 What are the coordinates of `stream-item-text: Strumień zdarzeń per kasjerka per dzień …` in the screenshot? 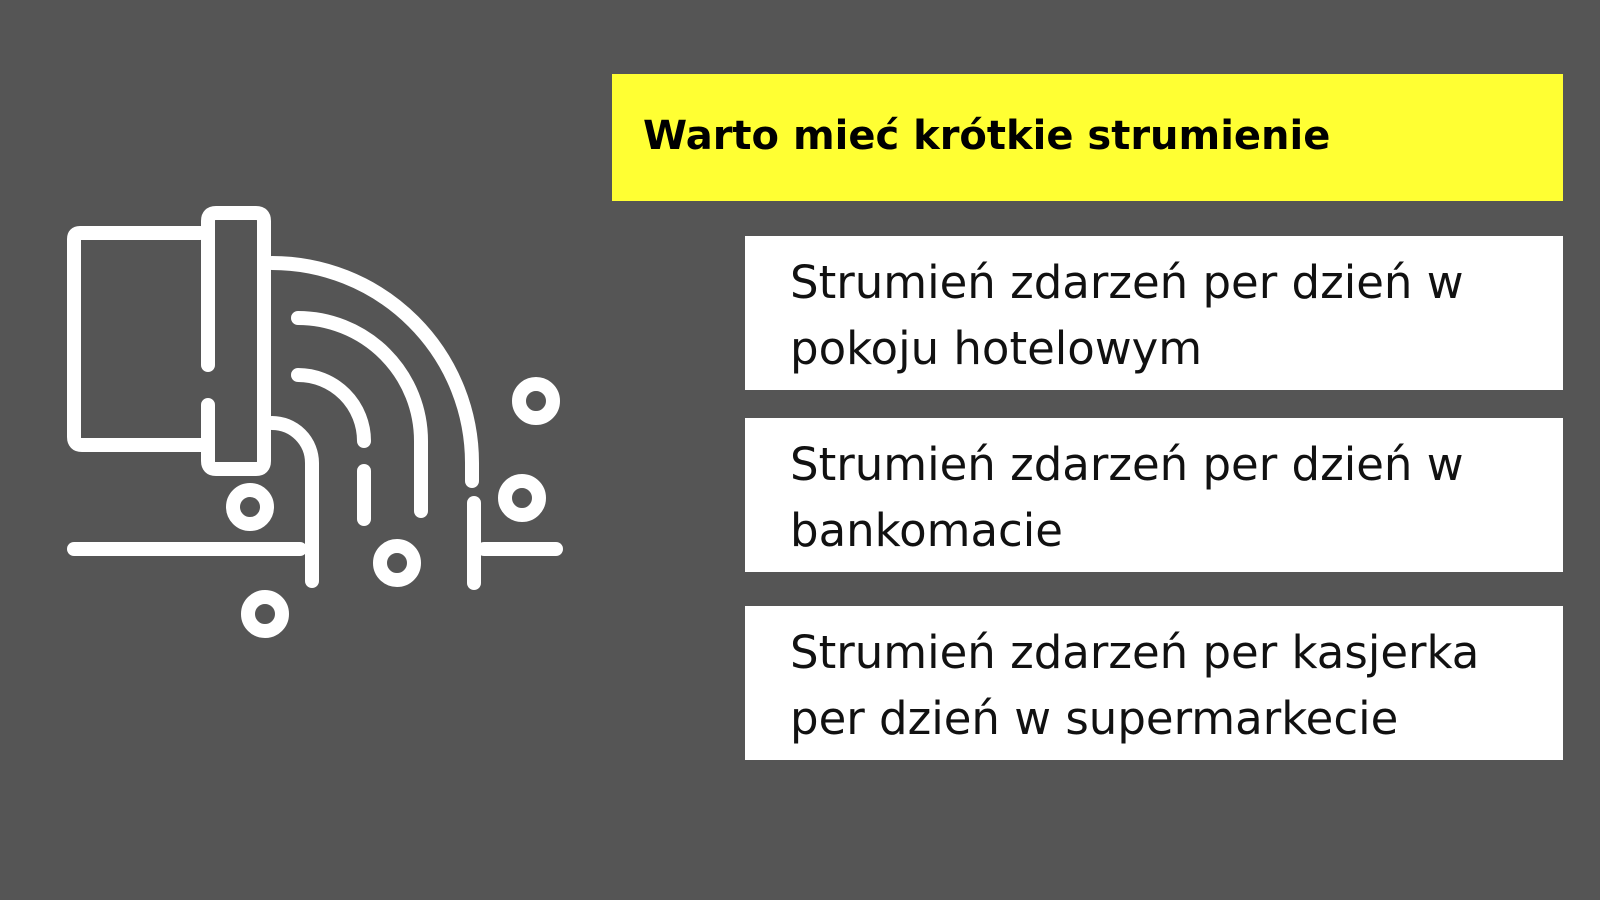 It's located at (1135, 685).